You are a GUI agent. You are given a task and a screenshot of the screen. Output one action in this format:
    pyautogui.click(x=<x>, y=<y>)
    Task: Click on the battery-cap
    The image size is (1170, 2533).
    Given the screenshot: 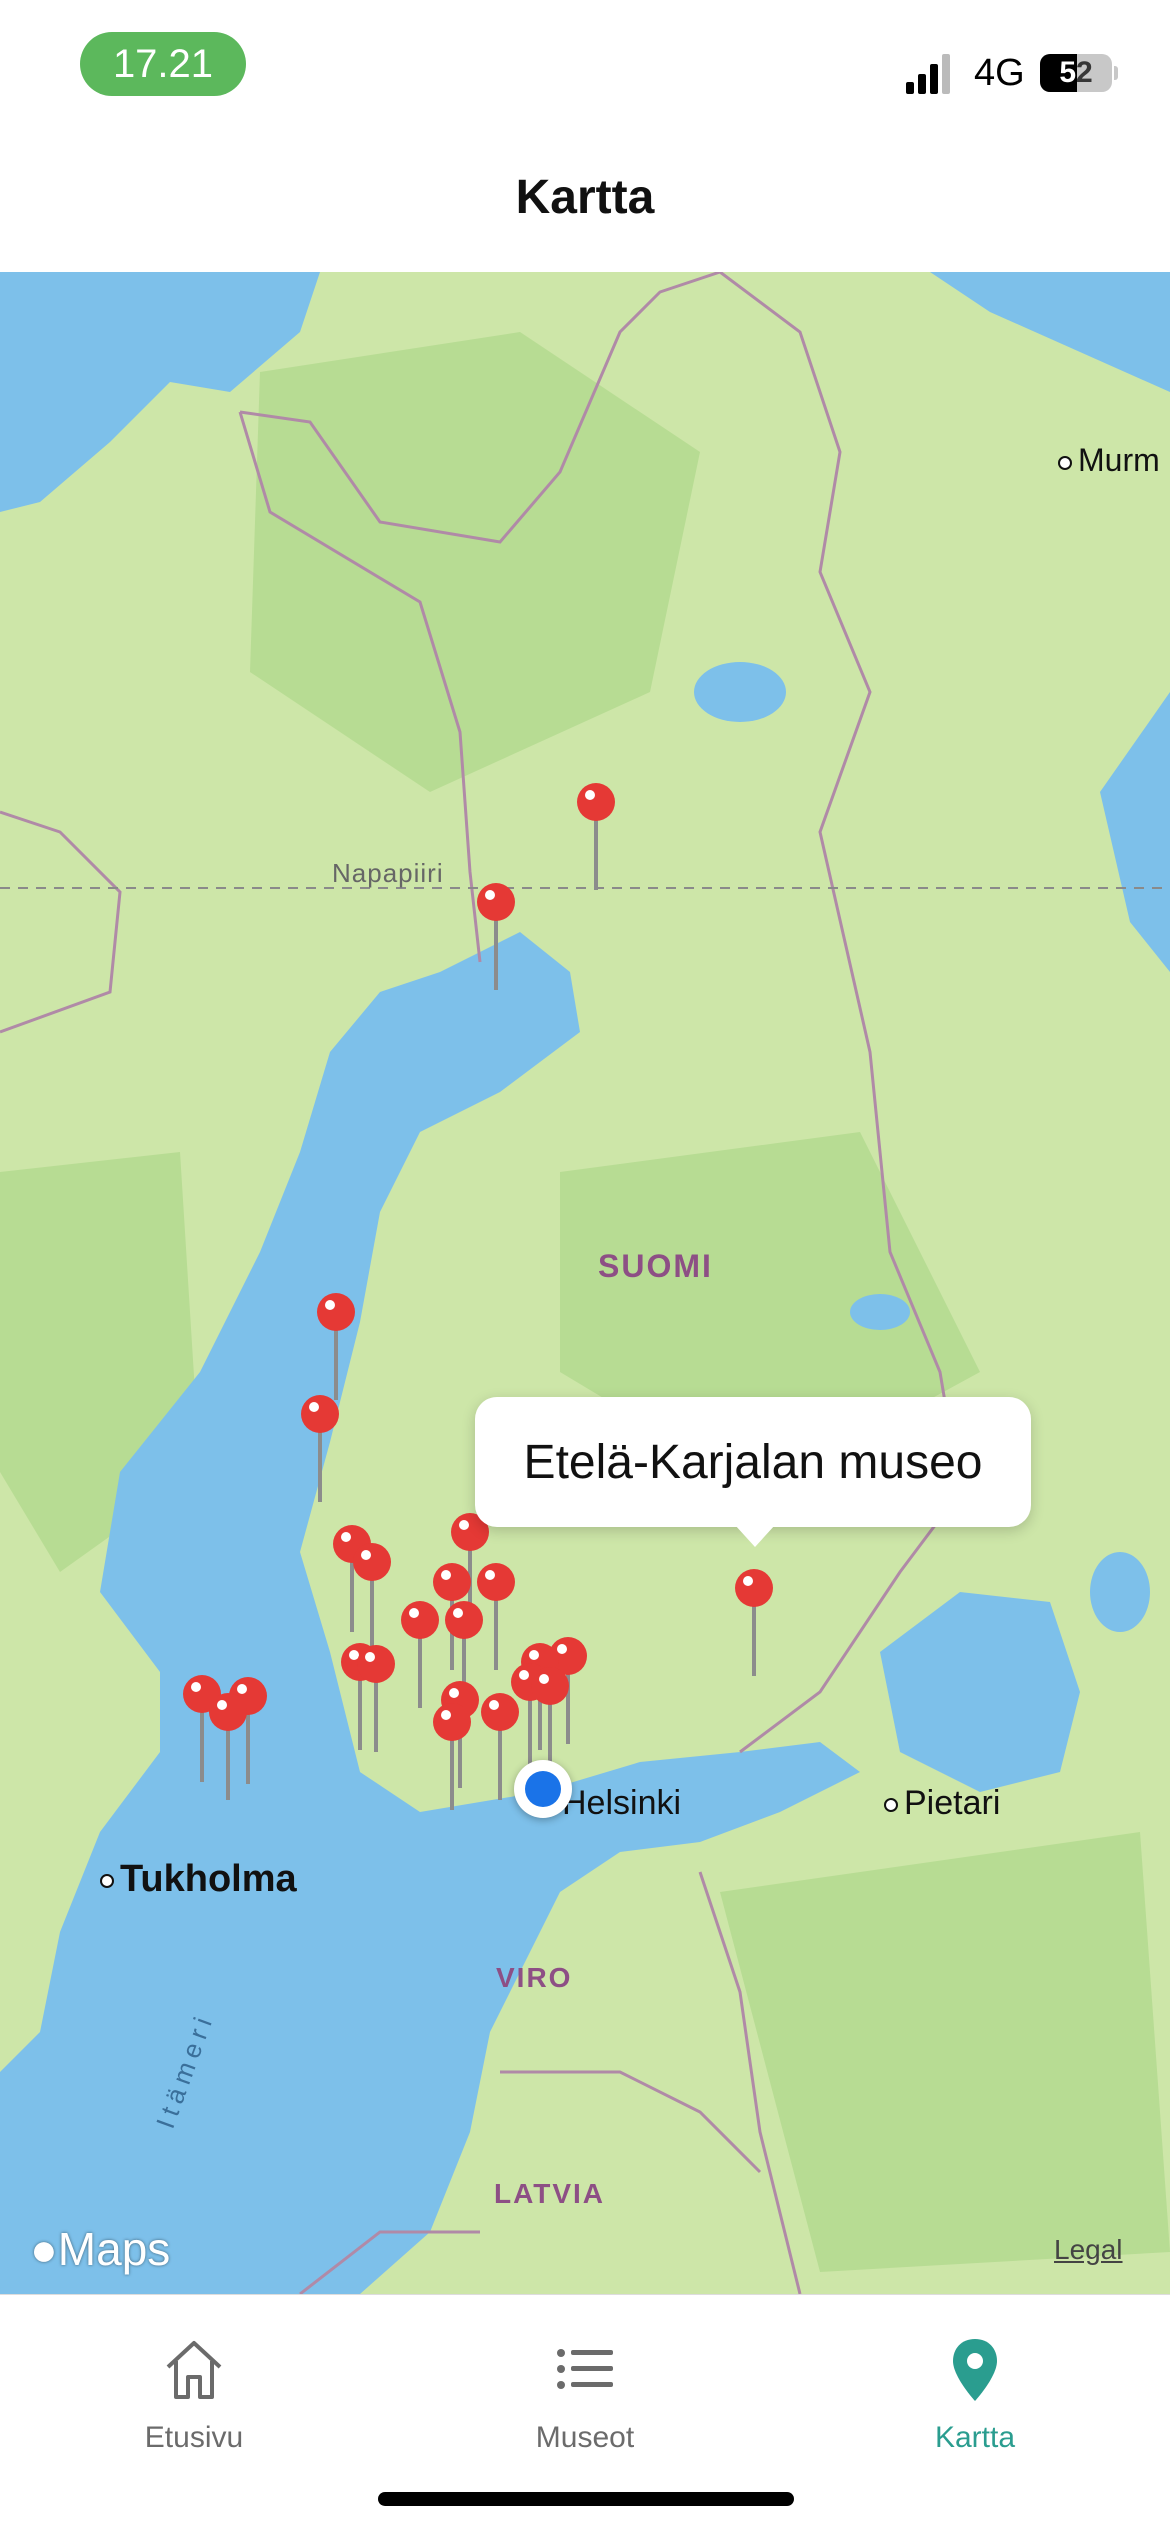 What is the action you would take?
    pyautogui.click(x=1116, y=73)
    